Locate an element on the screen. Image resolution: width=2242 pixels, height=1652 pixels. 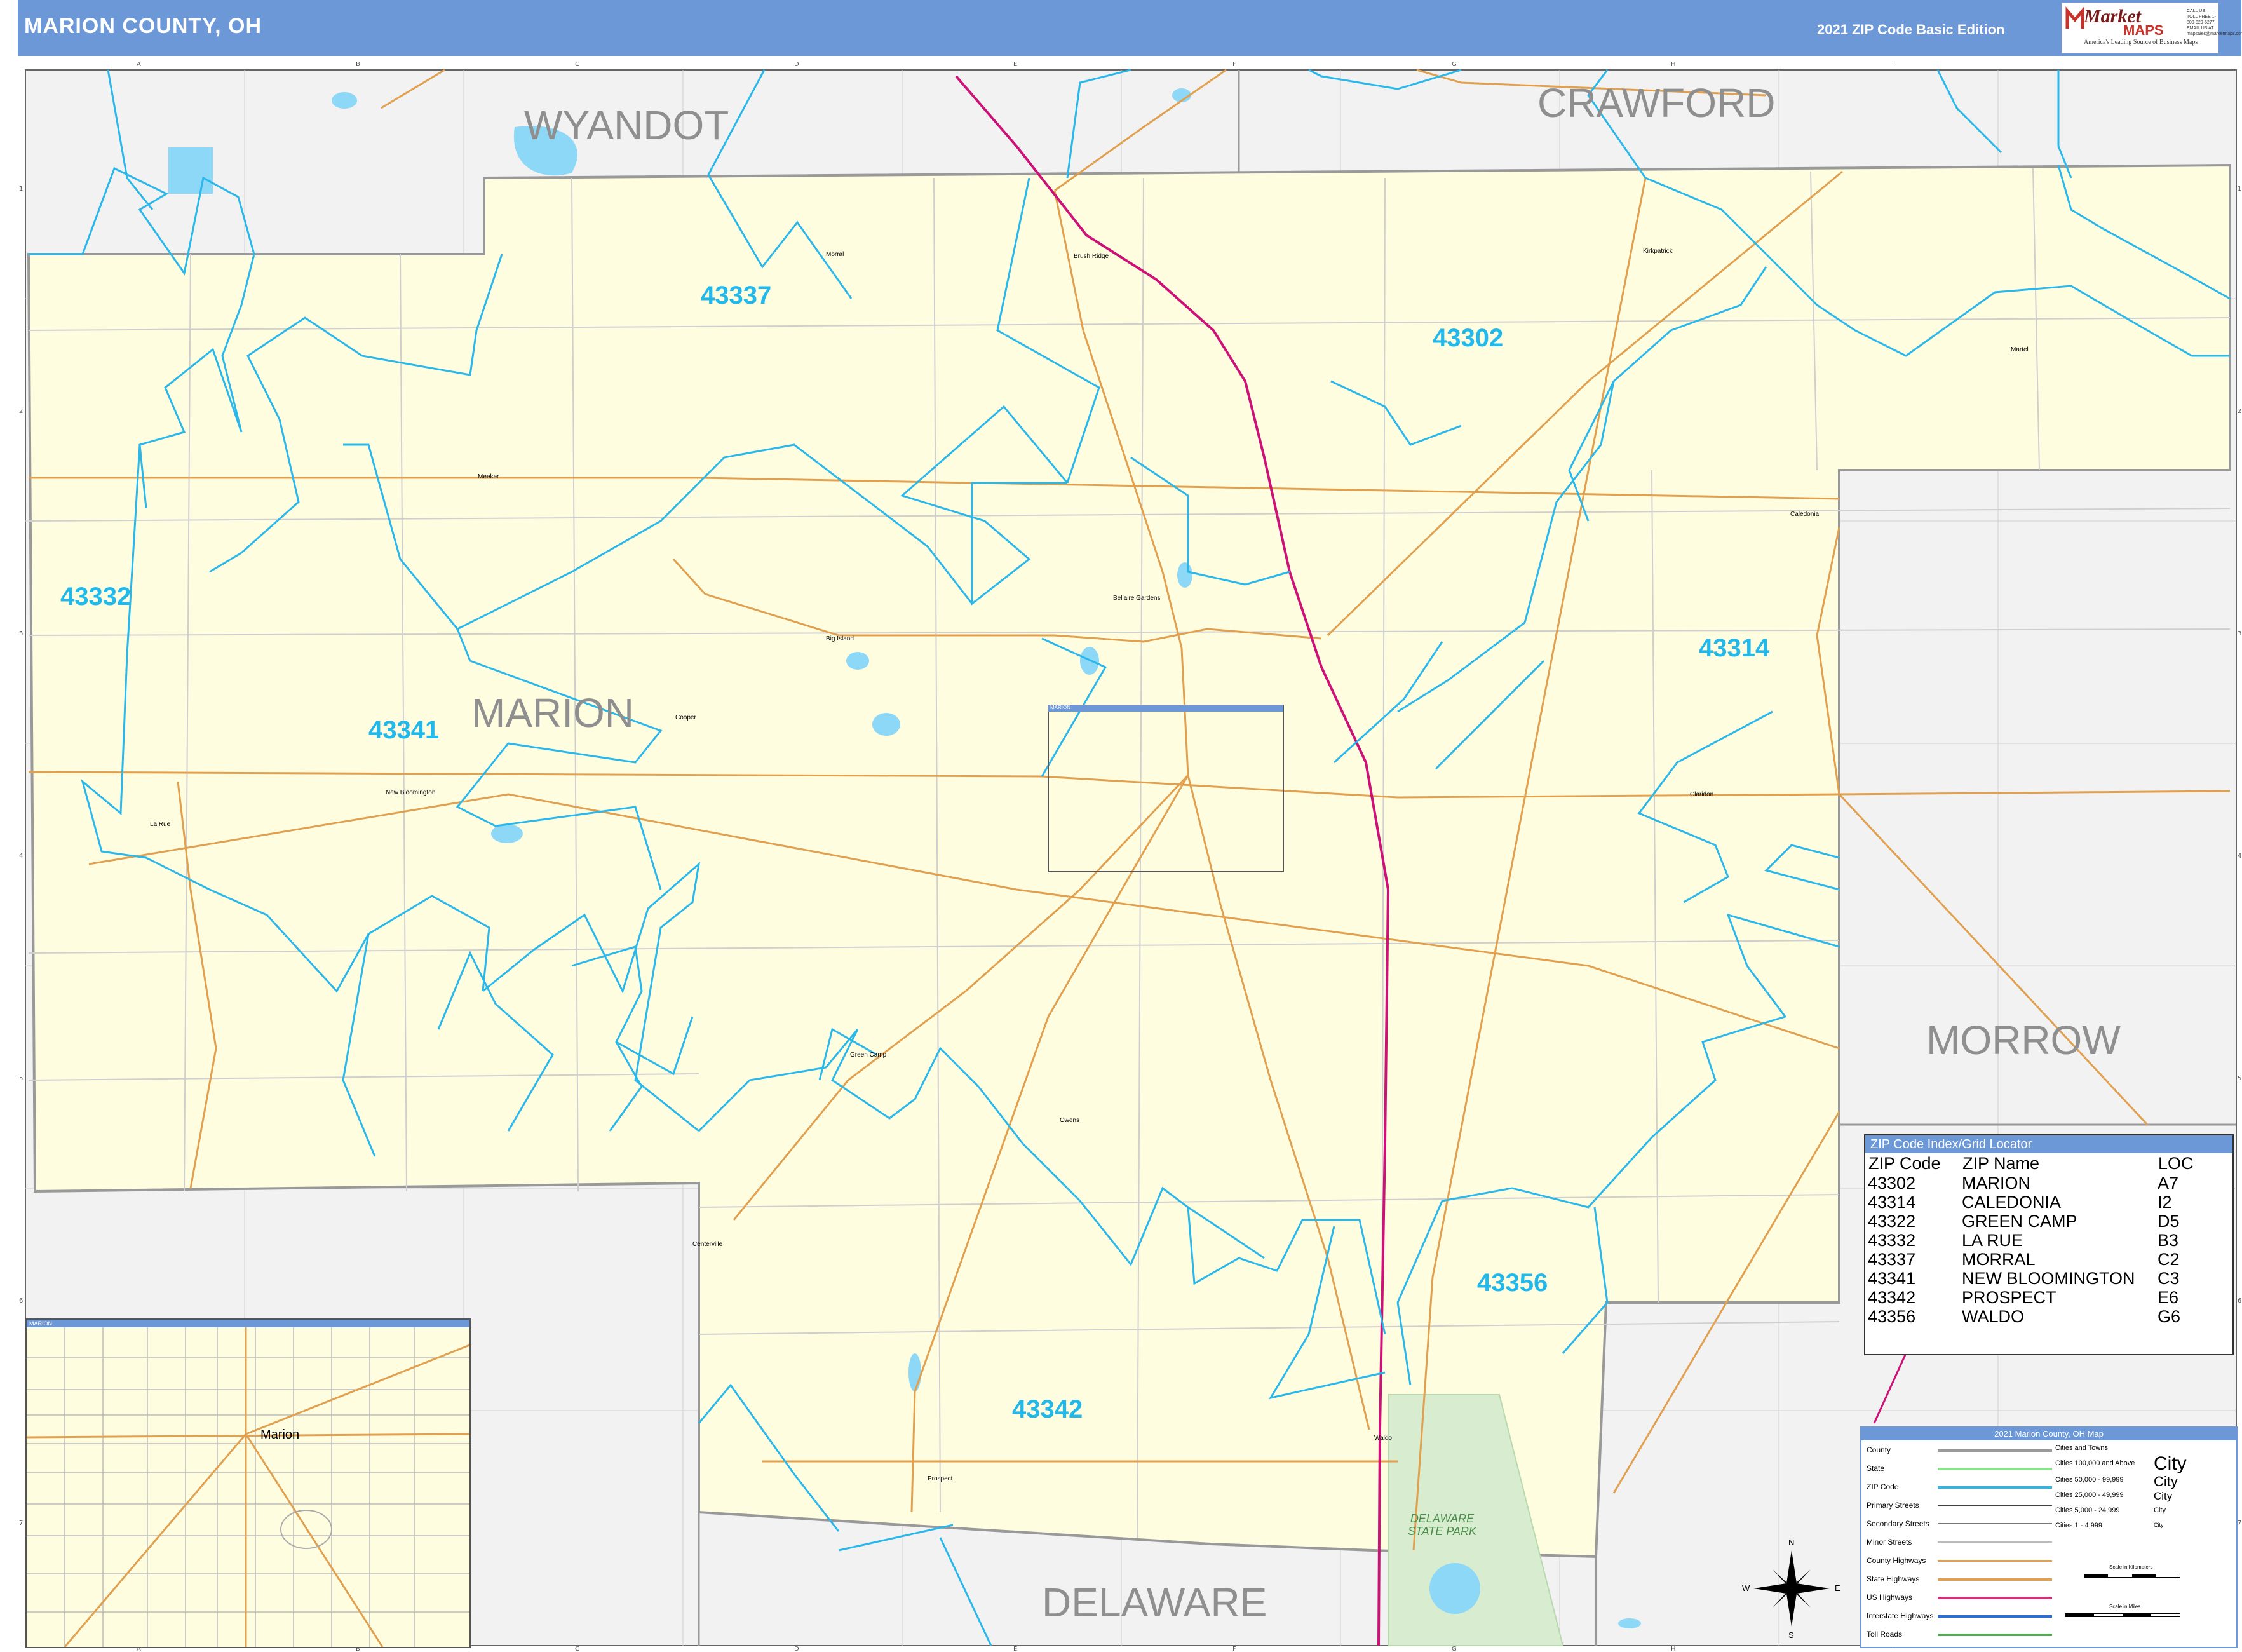
zip-name-cell: LA RUE is located at coordinates (1992, 1241).